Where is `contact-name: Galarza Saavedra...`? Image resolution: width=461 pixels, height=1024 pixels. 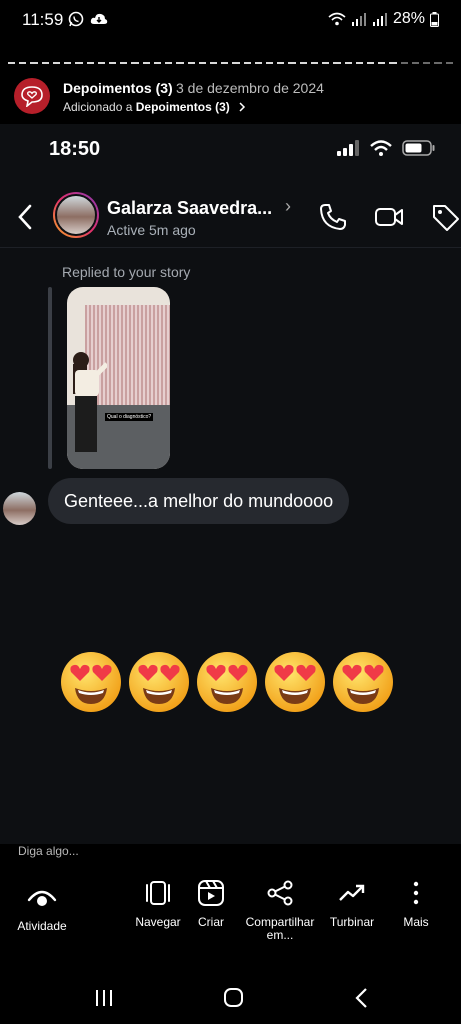 contact-name: Galarza Saavedra... is located at coordinates (190, 208).